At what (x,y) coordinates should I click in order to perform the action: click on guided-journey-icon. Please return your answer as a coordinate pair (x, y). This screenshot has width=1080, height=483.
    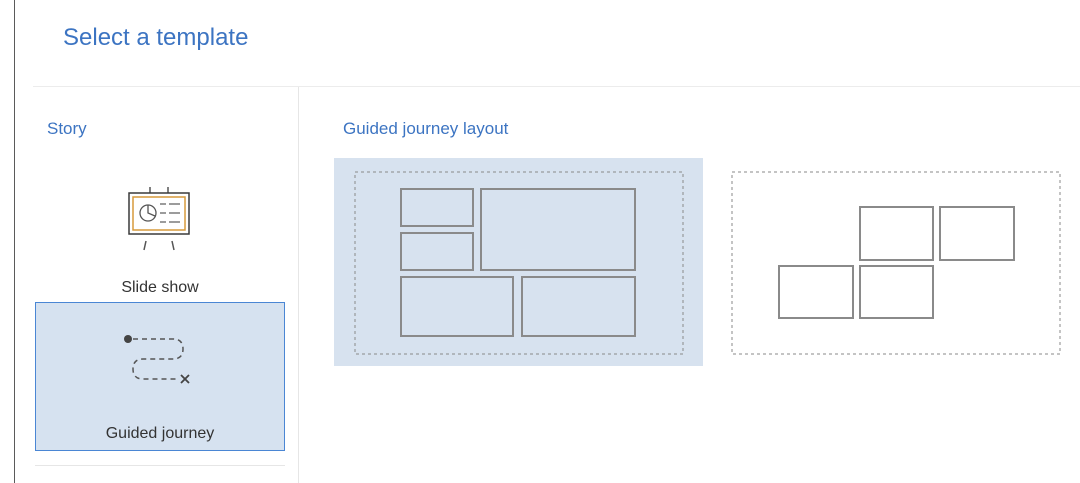
    Looking at the image, I should click on (161, 369).